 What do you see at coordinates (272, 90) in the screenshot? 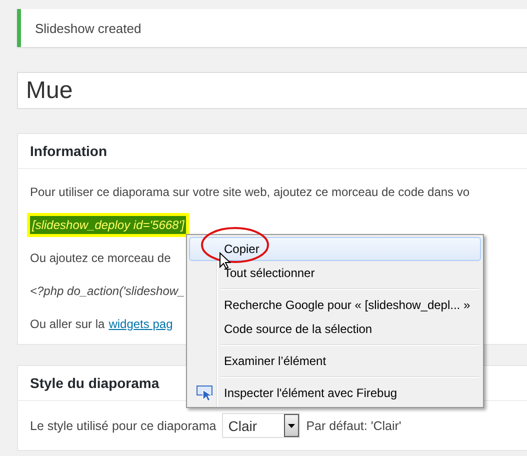
I see `title-field: Mue` at bounding box center [272, 90].